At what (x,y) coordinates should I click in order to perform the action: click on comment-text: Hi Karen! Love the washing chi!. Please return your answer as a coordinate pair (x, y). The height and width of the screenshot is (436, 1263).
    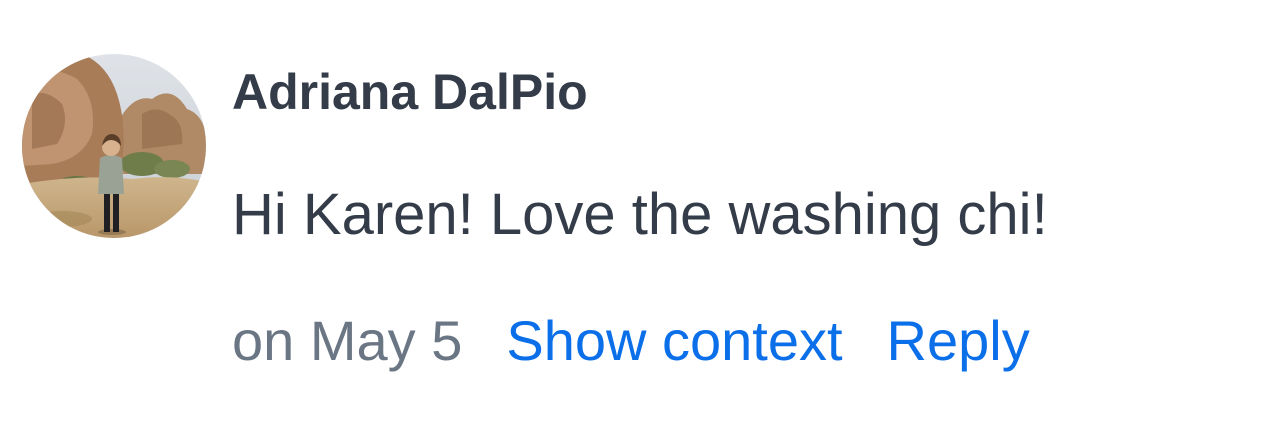
    Looking at the image, I should click on (640, 214).